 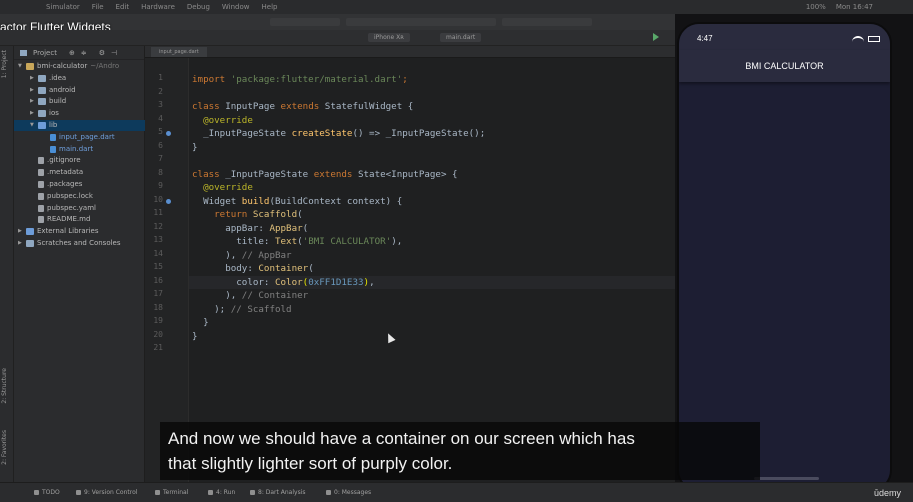 What do you see at coordinates (45, 53) in the screenshot?
I see `project-panel-title: Project` at bounding box center [45, 53].